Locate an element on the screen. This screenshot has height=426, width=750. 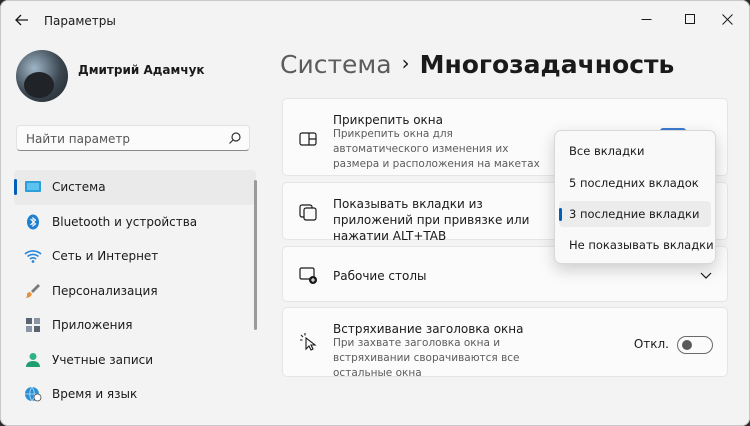
bluetooth-icon is located at coordinates (33, 221).